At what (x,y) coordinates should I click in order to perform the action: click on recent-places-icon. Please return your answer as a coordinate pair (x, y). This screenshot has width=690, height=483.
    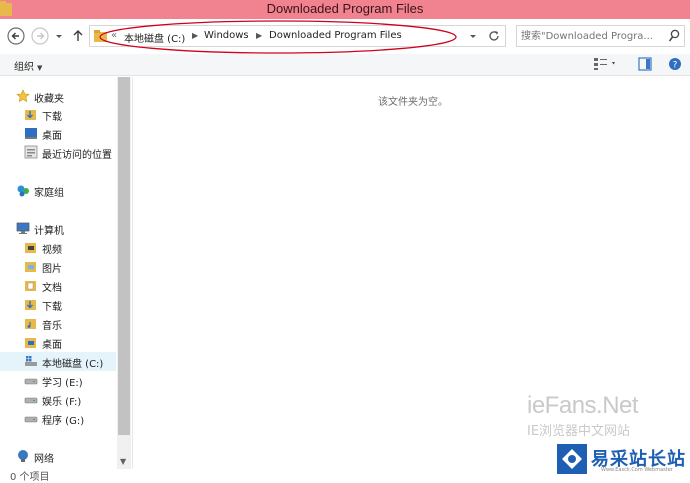
    Looking at the image, I should click on (31, 152).